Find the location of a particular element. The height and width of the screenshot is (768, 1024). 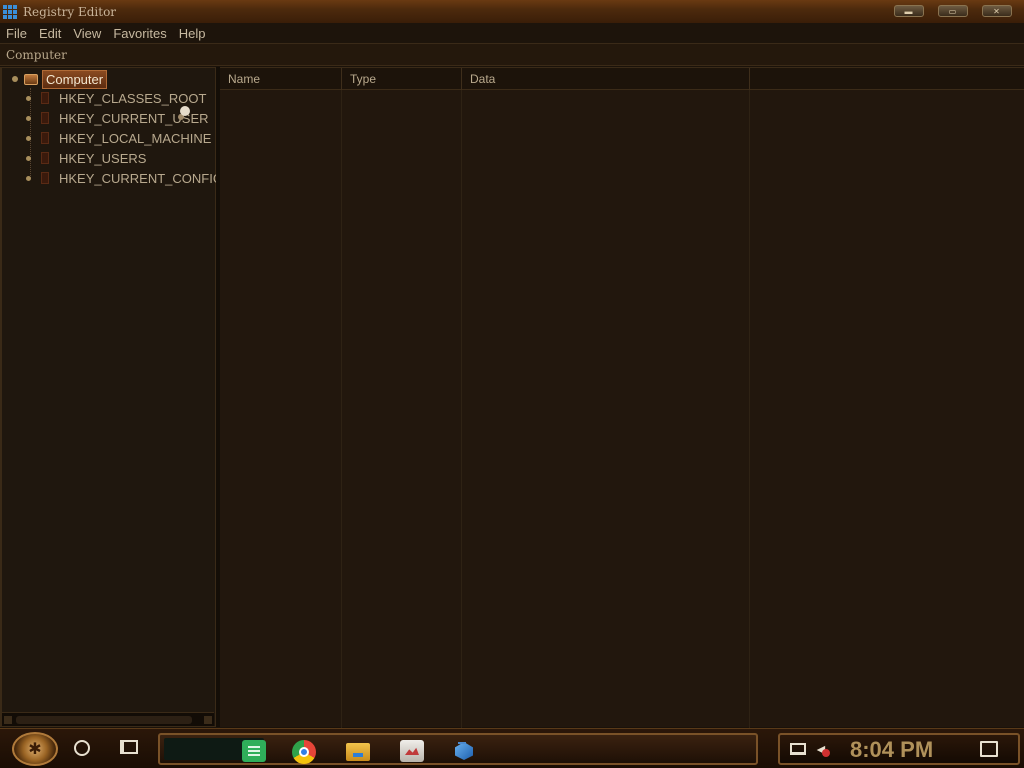

taskbar-app-area is located at coordinates (458, 749).